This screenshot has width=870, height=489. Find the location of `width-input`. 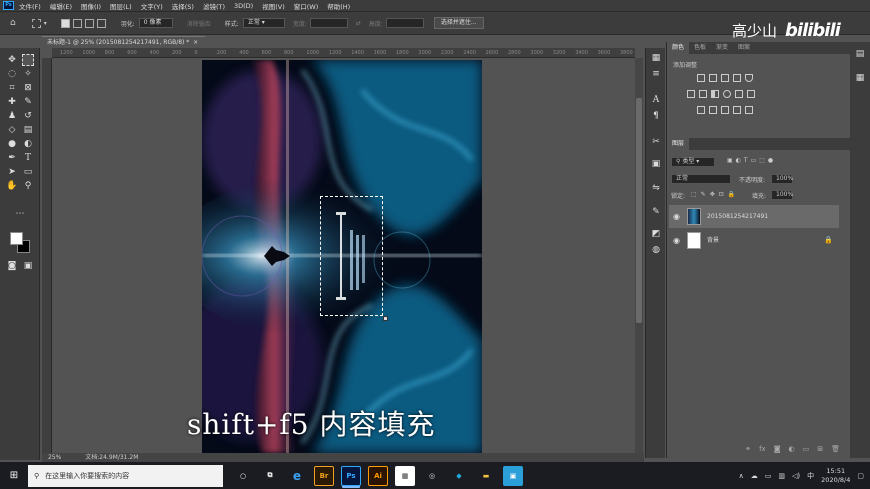

width-input is located at coordinates (328, 23).